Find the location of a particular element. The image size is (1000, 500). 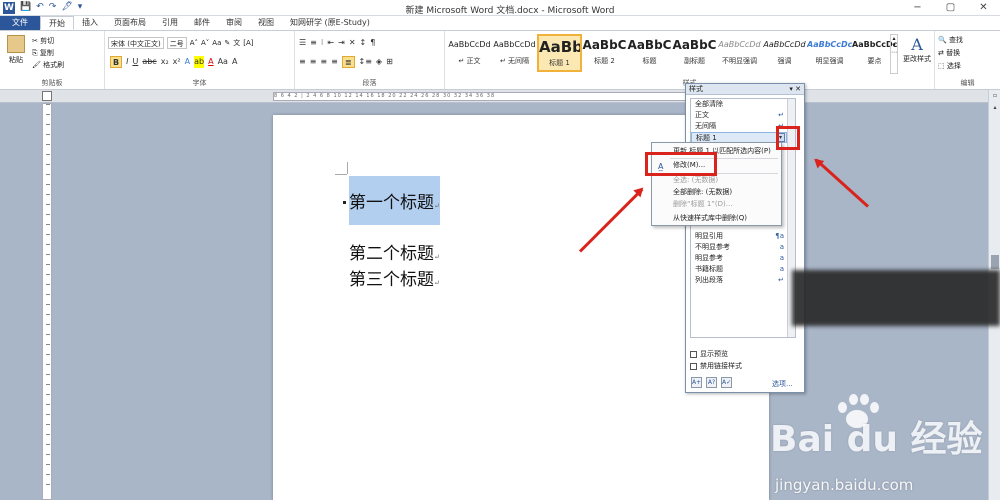

tab-estudy: 知网研学 (原E-Study) is located at coordinates (330, 23).